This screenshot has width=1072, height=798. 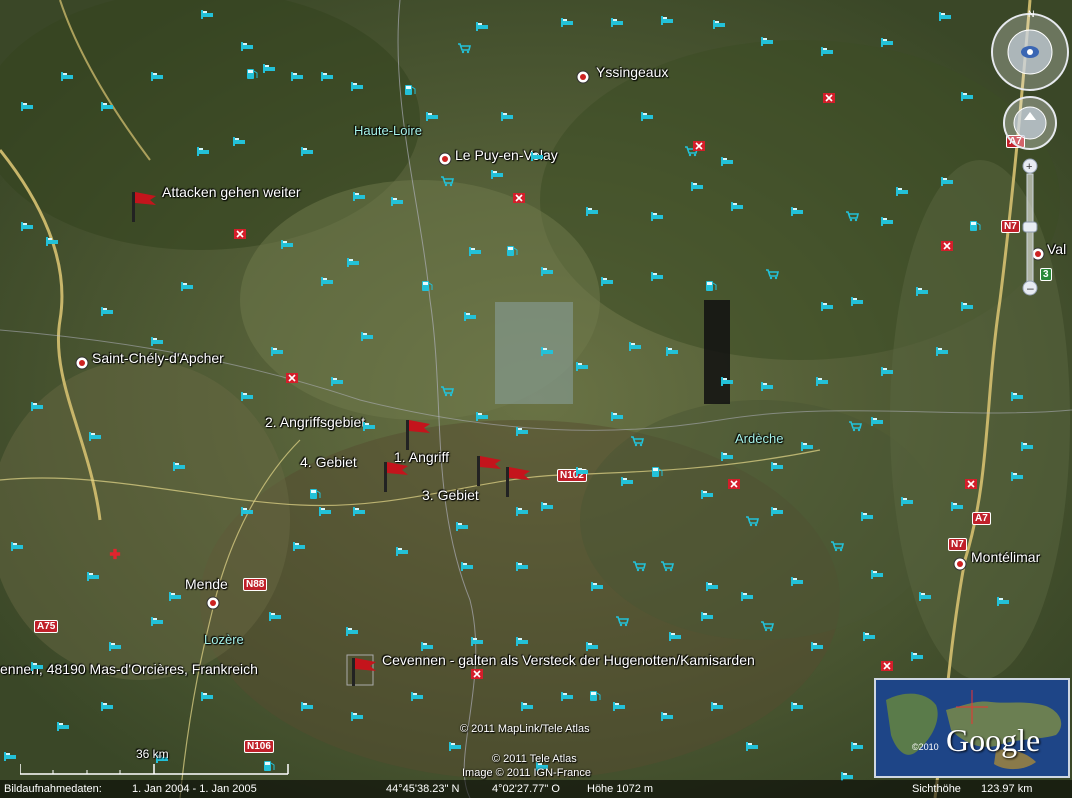 I want to click on flag-marker-attacken, so click(x=144, y=205).